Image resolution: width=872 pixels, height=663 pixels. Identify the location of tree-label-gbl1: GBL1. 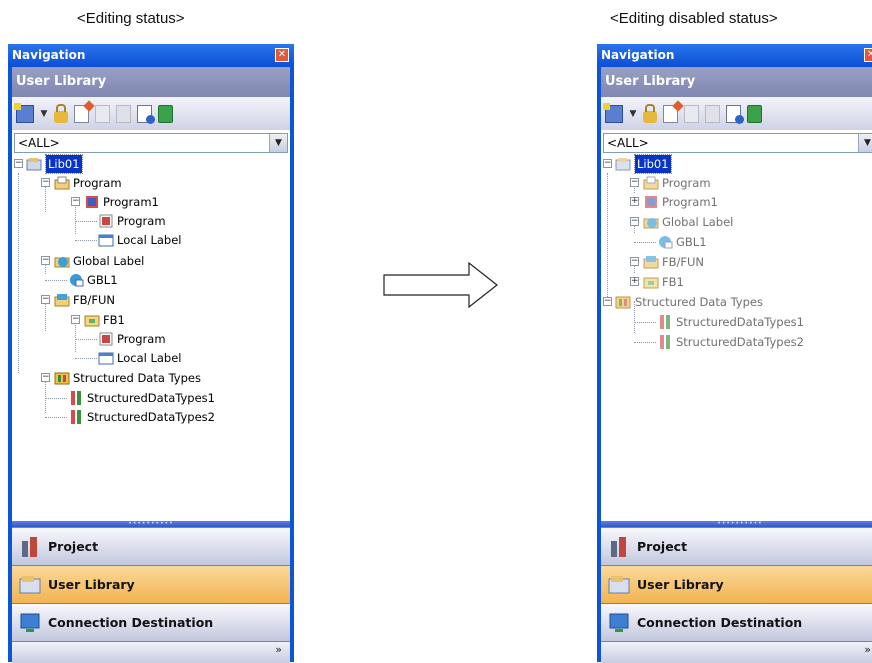
(102, 280).